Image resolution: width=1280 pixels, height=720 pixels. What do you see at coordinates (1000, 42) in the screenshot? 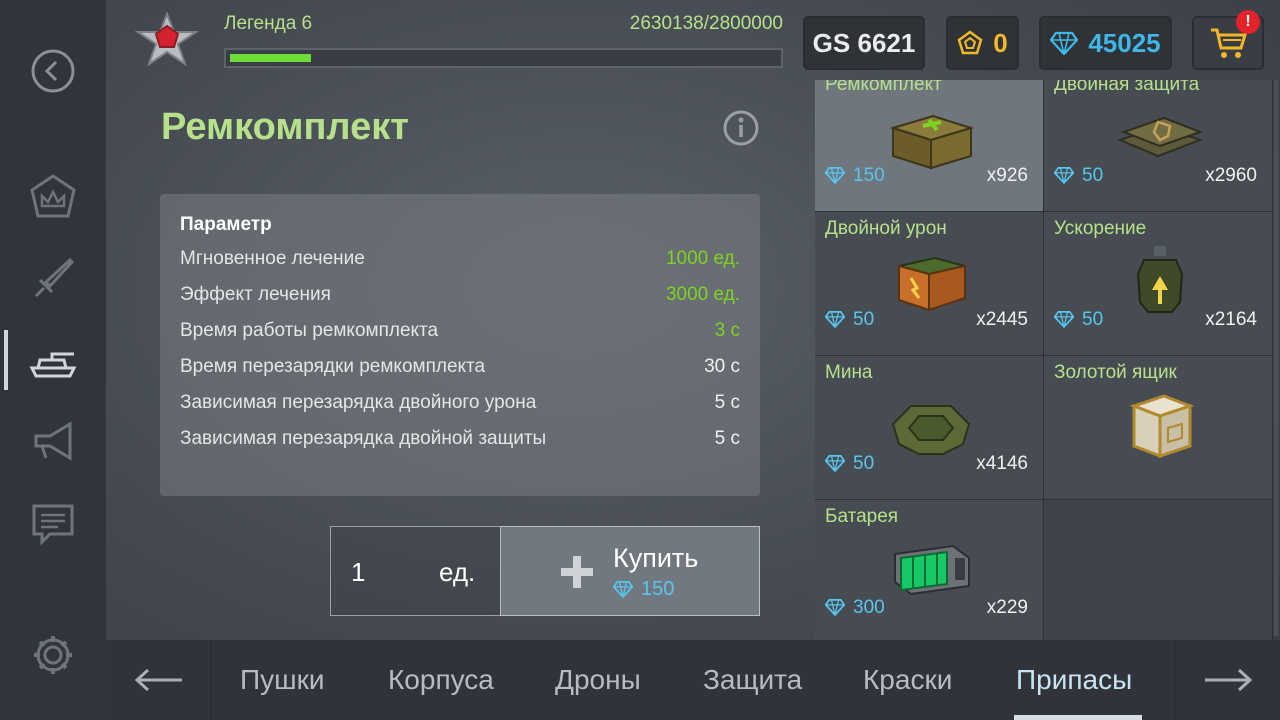
I see `gold-value: 0` at bounding box center [1000, 42].